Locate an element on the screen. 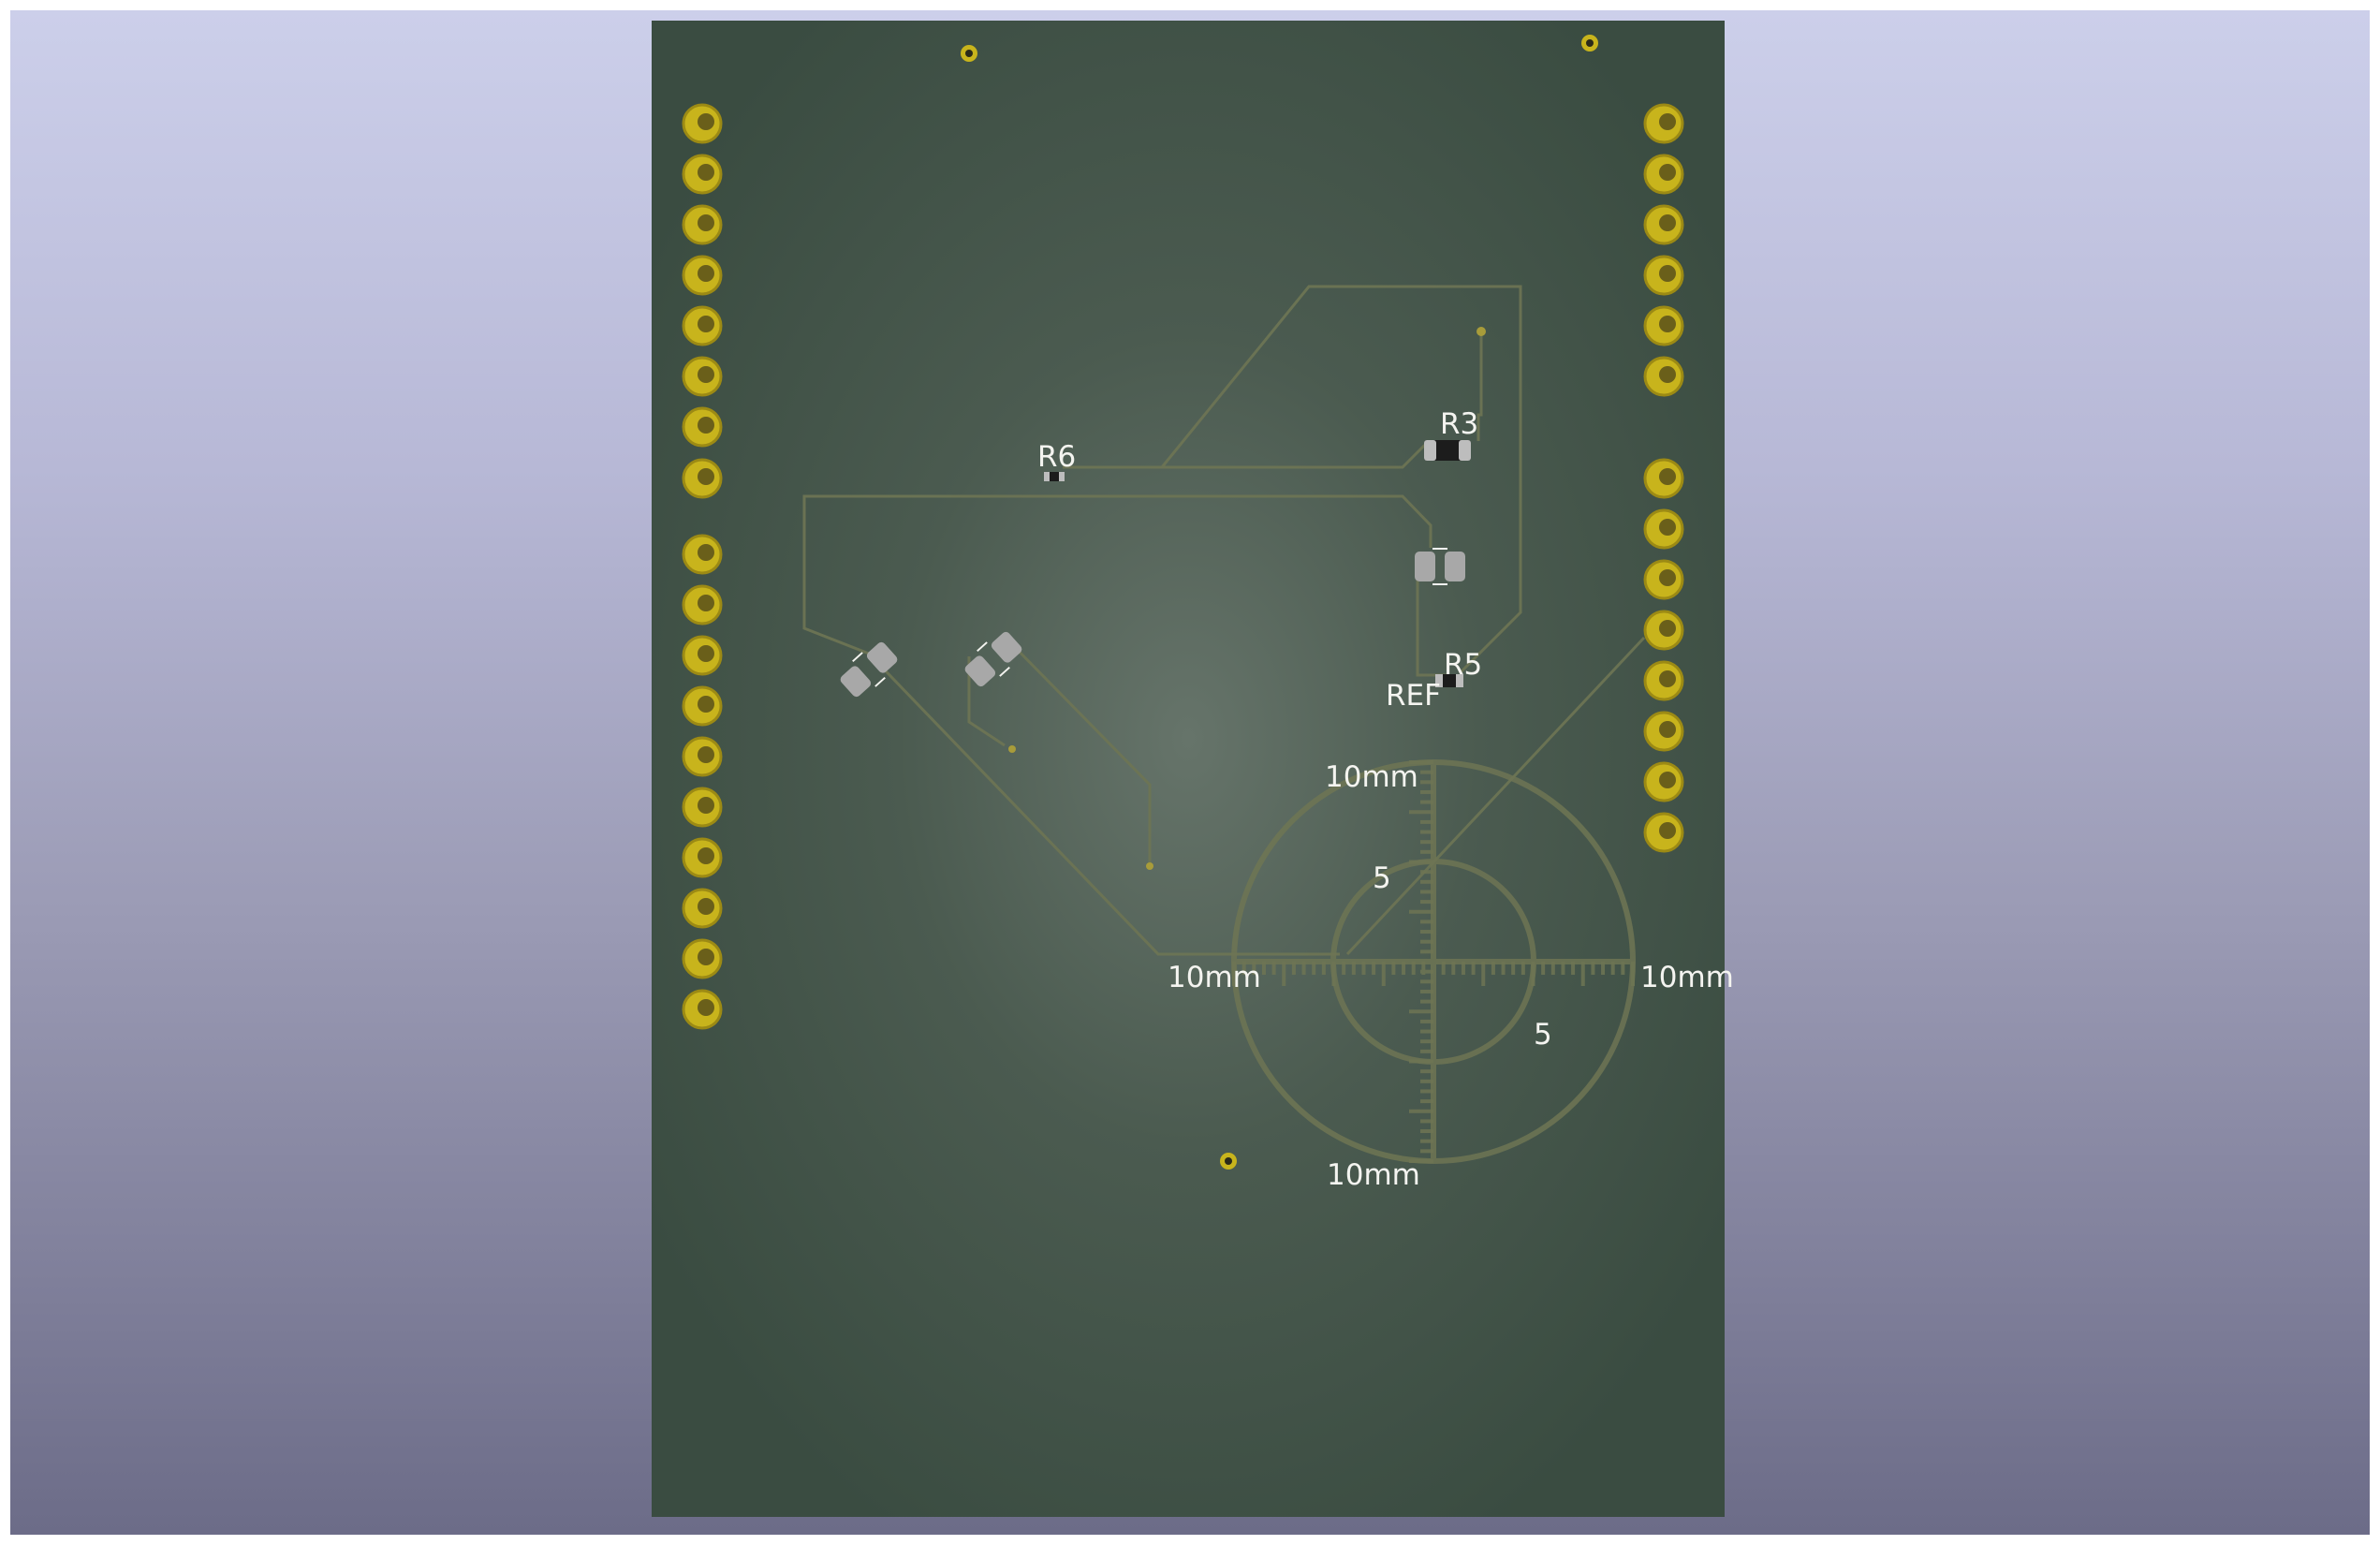  target-label-bottom: 10mm is located at coordinates (1373, 1175).